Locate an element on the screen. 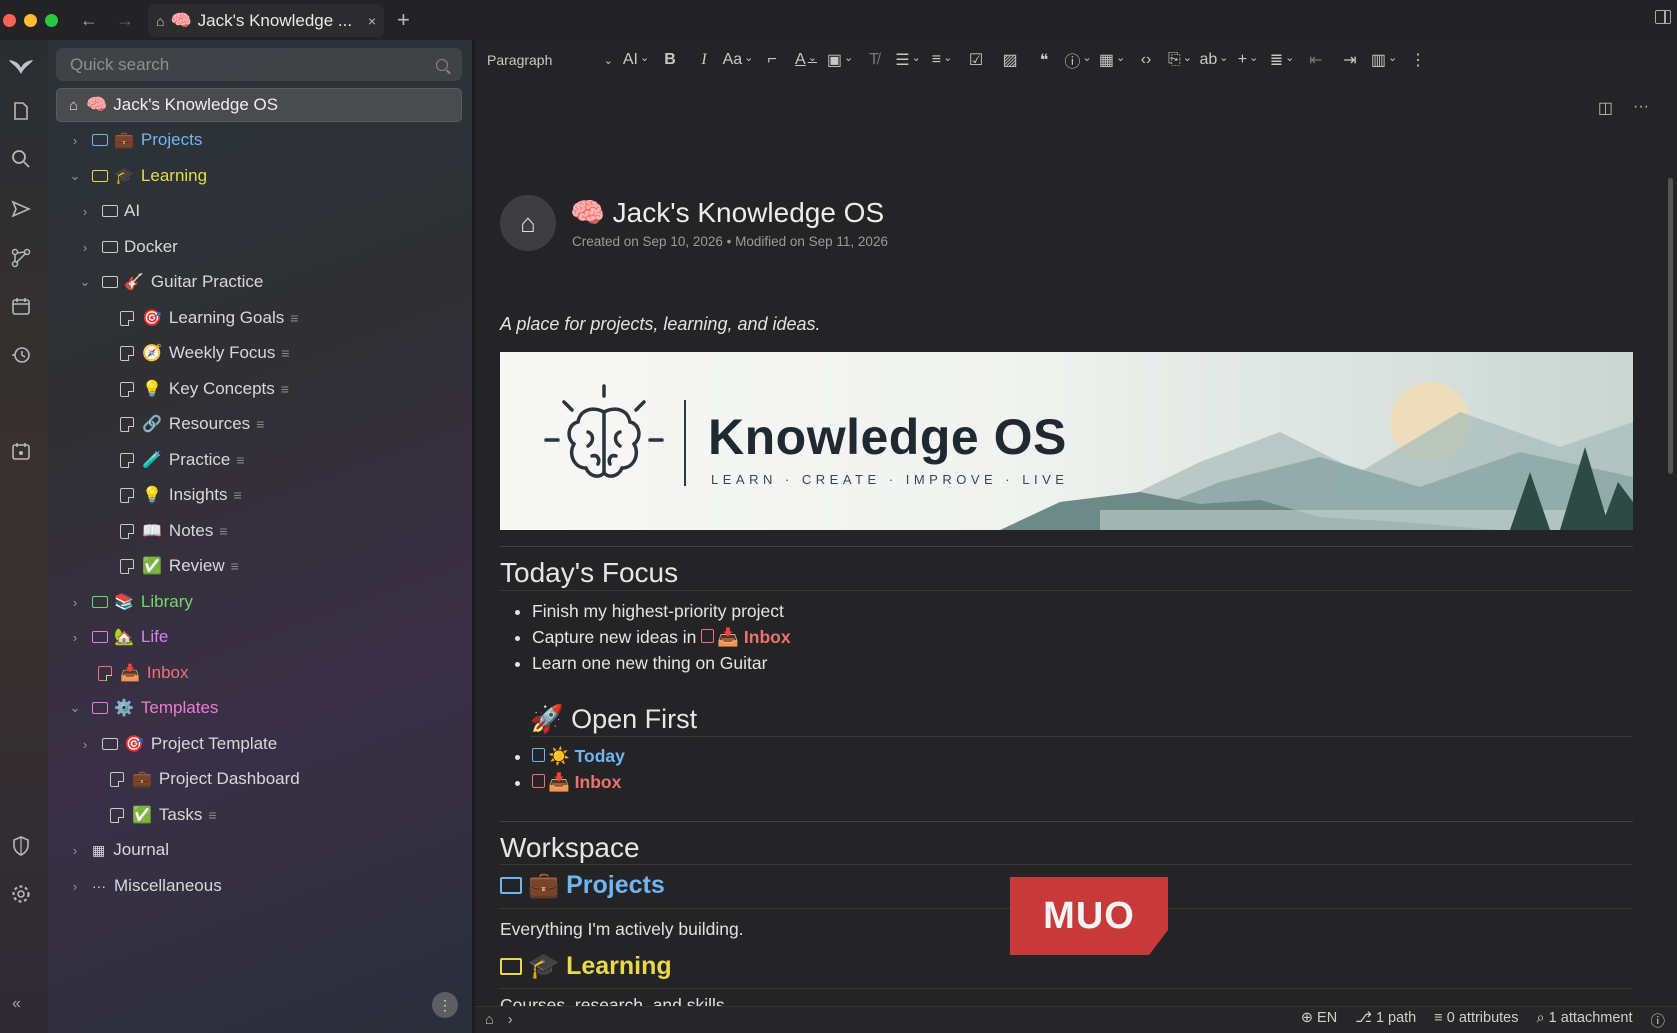 The image size is (1677, 1033). admonition-icon: ⓘ is located at coordinates (1078, 60).